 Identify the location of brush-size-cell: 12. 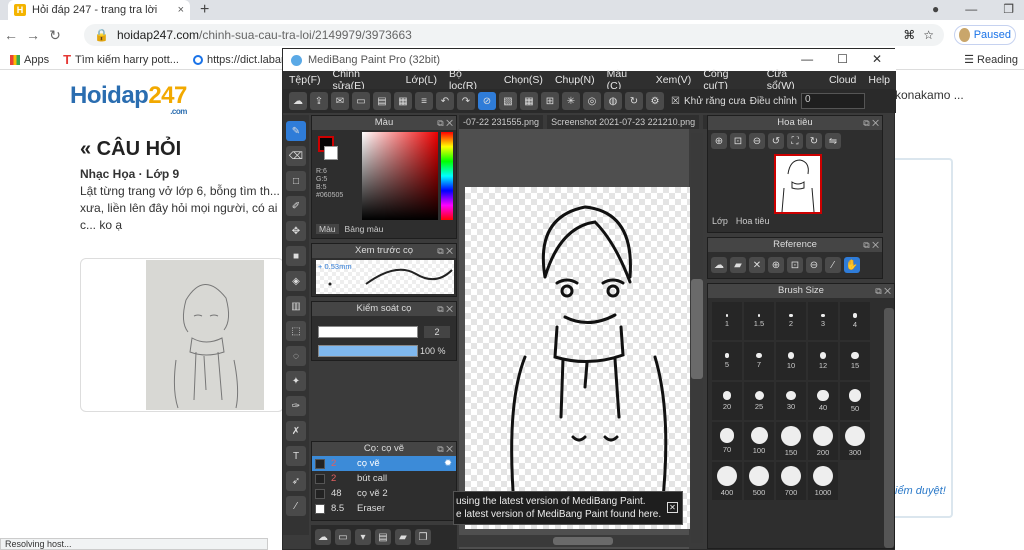
(823, 361).